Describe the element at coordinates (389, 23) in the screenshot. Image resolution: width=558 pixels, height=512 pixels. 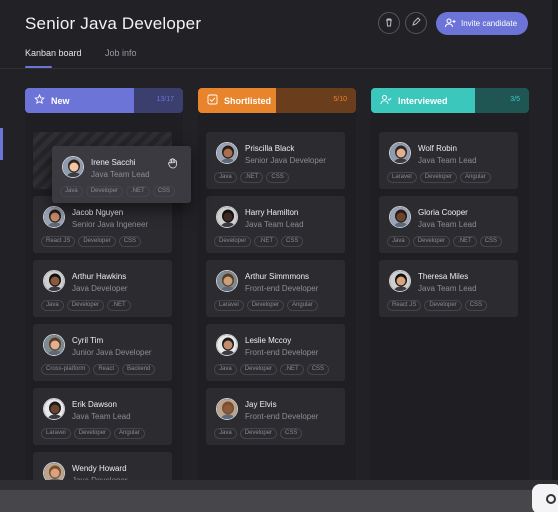
I see `delete-button` at that location.